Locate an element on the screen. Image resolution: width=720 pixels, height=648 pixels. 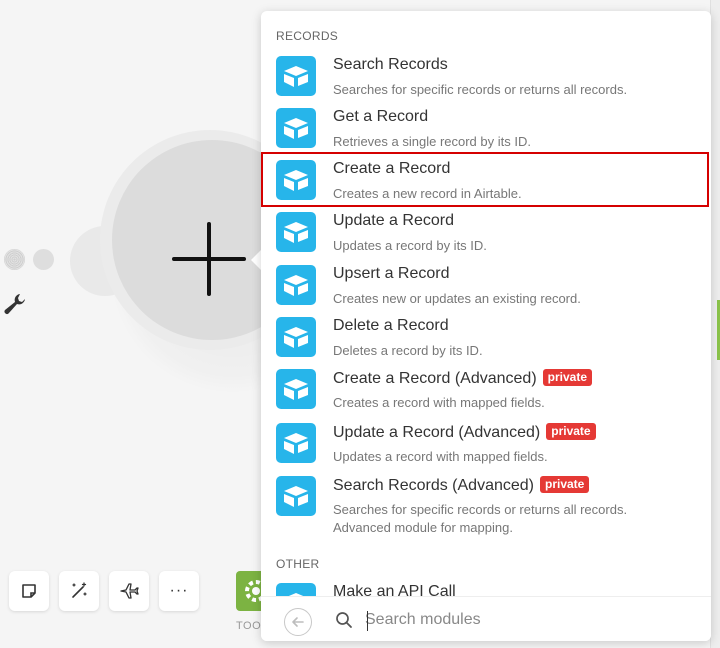
selected-module-highlight is located at coordinates (485, 179).